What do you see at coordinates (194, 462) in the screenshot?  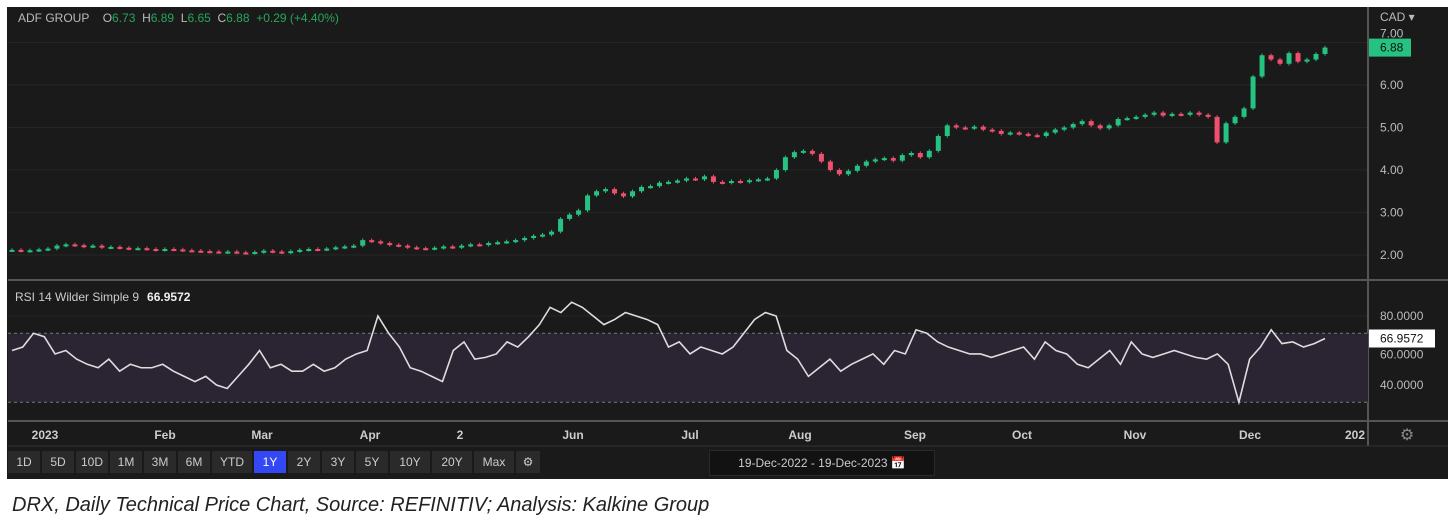 I see `range-button-6m: 6M` at bounding box center [194, 462].